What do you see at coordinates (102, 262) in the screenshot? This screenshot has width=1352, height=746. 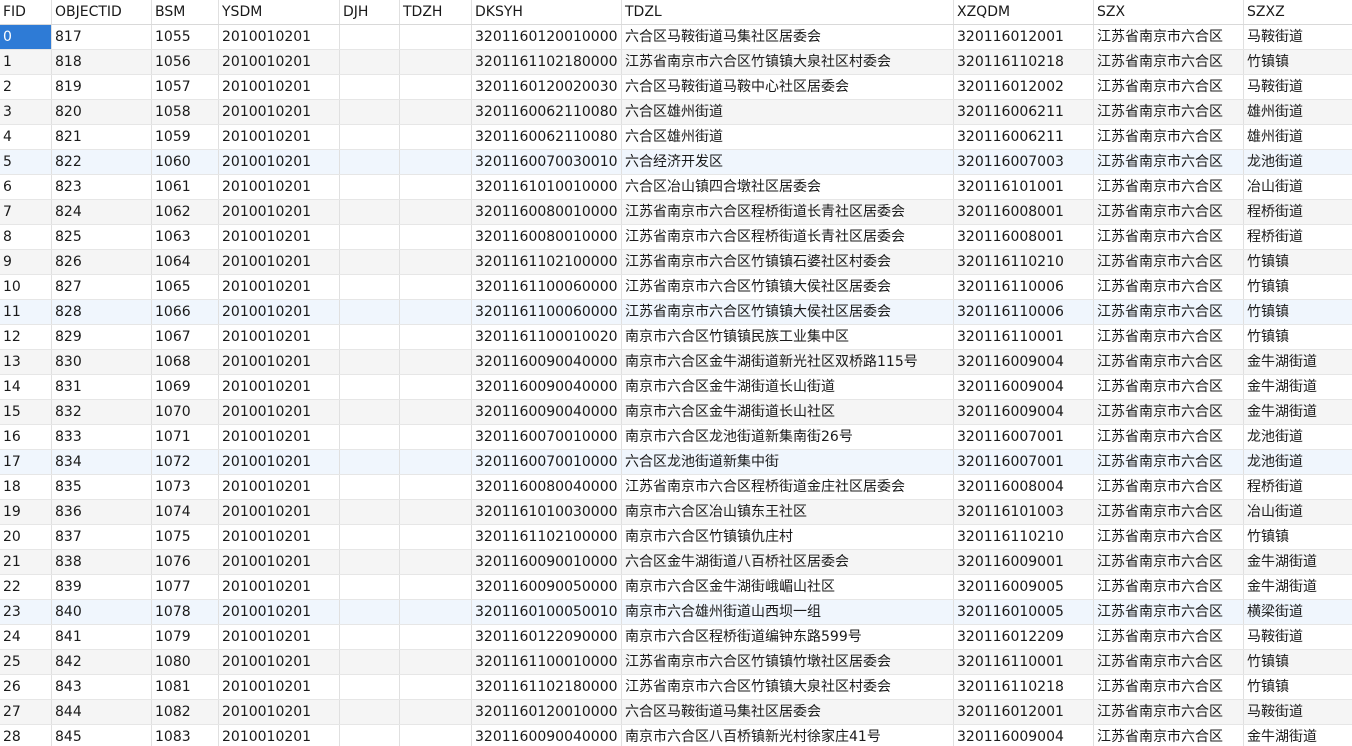 I see `cell-objectid: 826` at bounding box center [102, 262].